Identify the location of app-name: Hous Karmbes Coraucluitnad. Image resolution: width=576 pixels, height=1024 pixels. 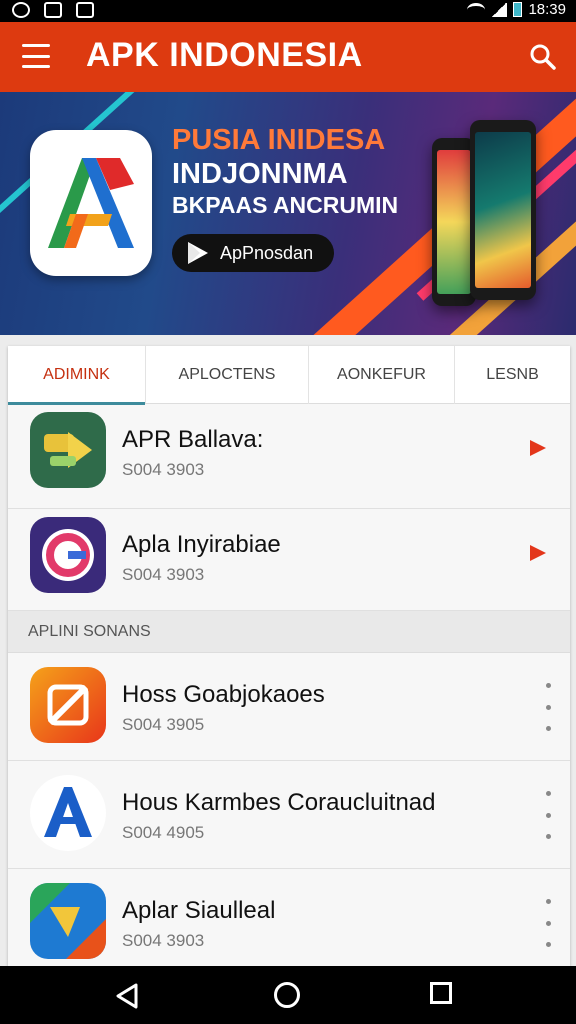
(279, 802).